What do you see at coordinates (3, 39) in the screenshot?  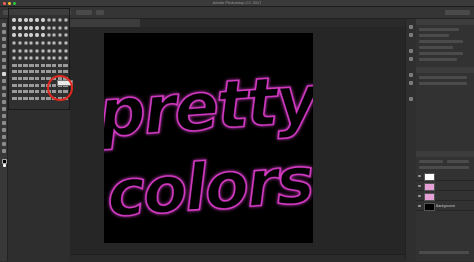 I see `lasso-tool-icon` at bounding box center [3, 39].